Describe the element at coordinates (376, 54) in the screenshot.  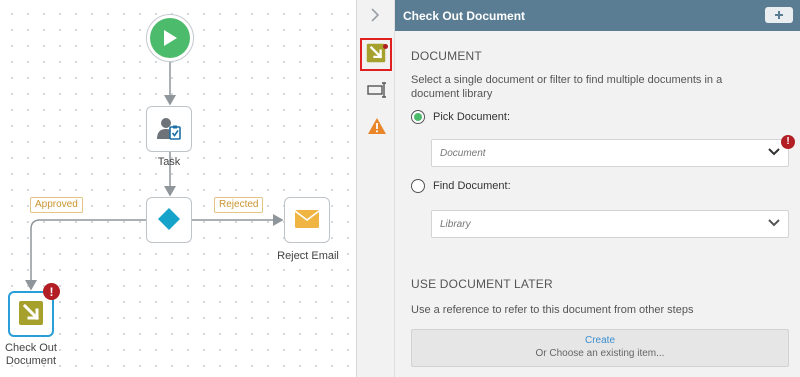
I see `rail-checkout-tab` at that location.